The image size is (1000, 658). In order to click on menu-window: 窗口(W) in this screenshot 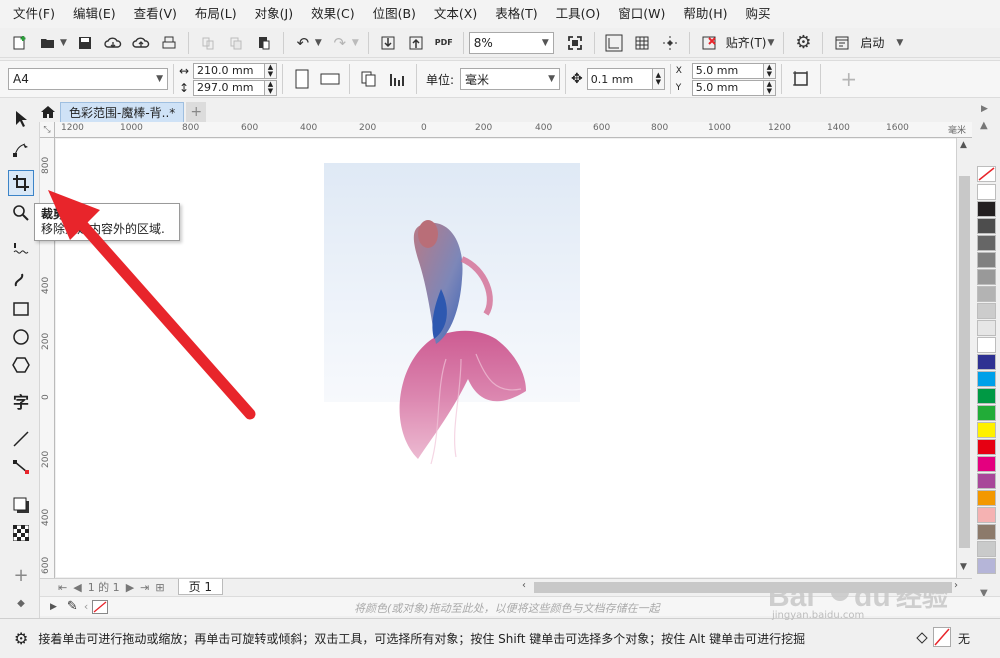, I will do `click(641, 14)`.